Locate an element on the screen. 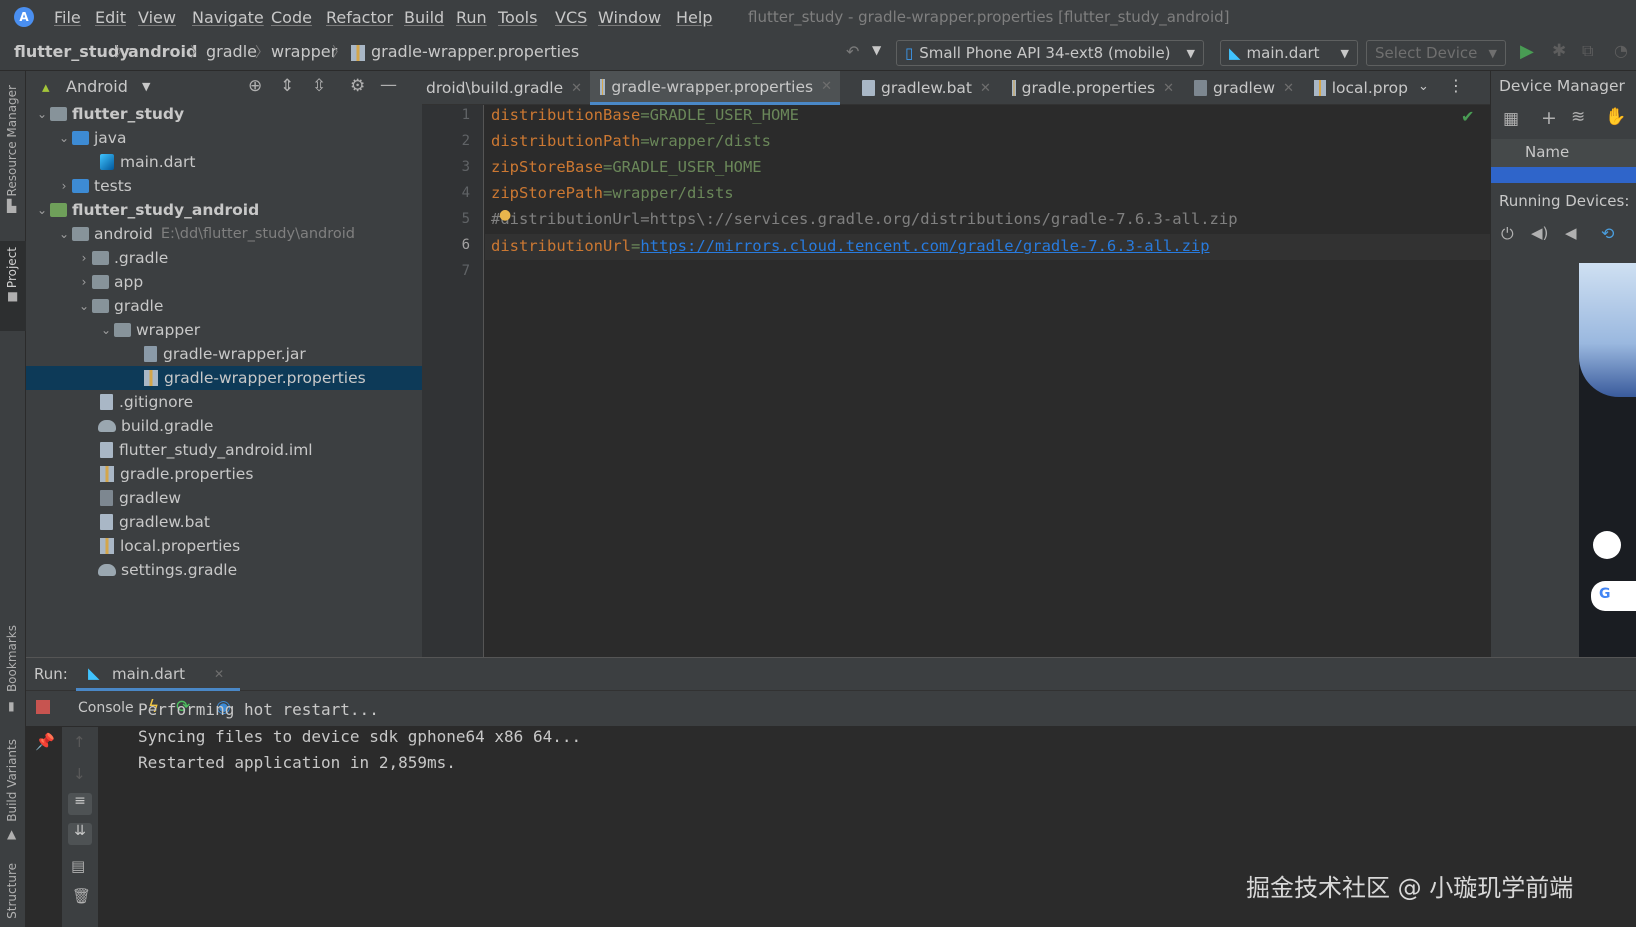 The width and height of the screenshot is (1636, 927). lightbulb-icon: ● is located at coordinates (505, 215).